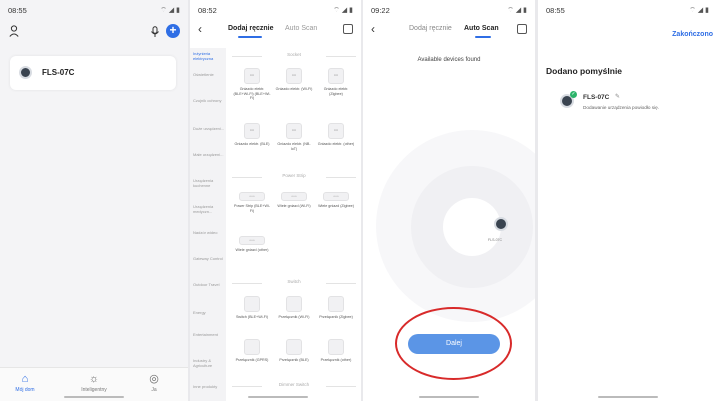 The image size is (717, 401). I want to click on tab-profile: ◎ Ja, so click(154, 382).